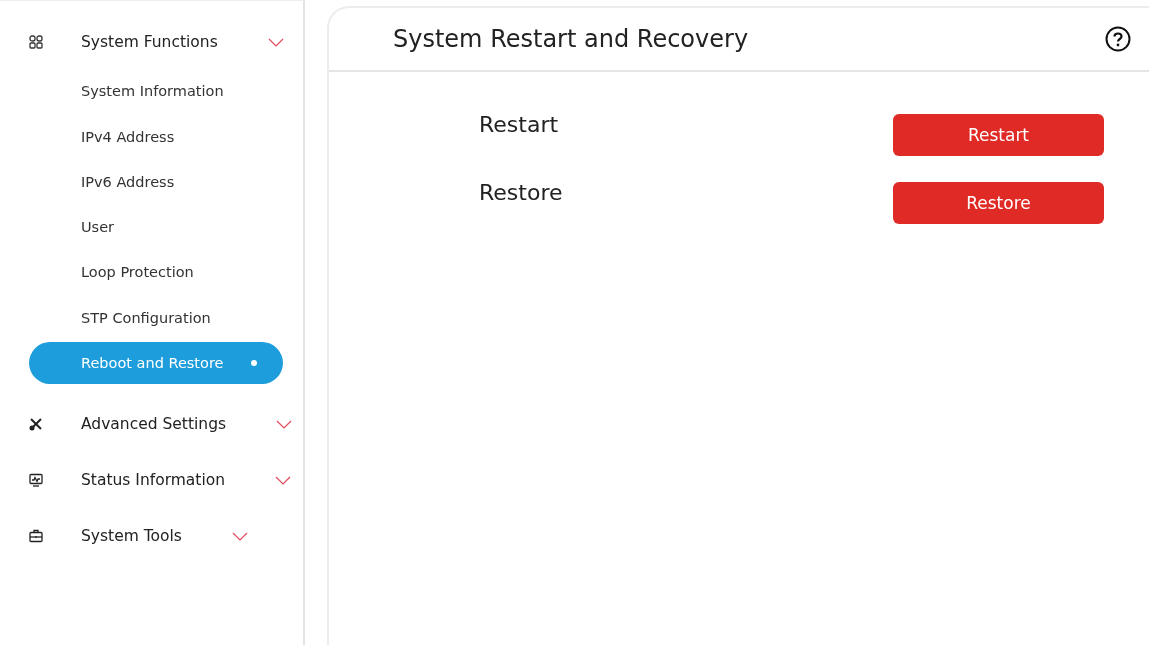  I want to click on action-button: Restart, so click(998, 135).